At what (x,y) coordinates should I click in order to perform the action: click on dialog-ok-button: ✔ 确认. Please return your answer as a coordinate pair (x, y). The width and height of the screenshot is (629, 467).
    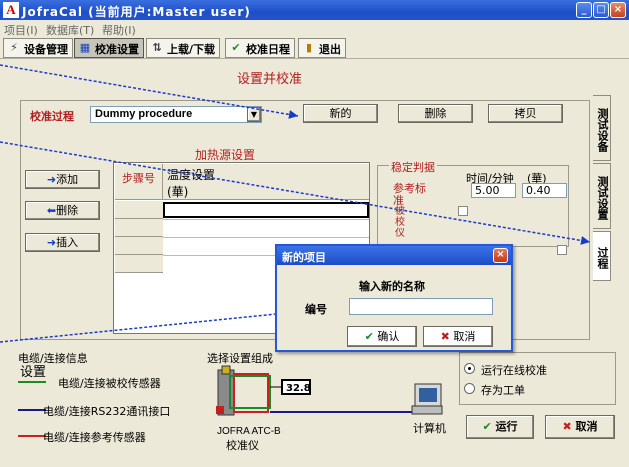
    Looking at the image, I should click on (382, 336).